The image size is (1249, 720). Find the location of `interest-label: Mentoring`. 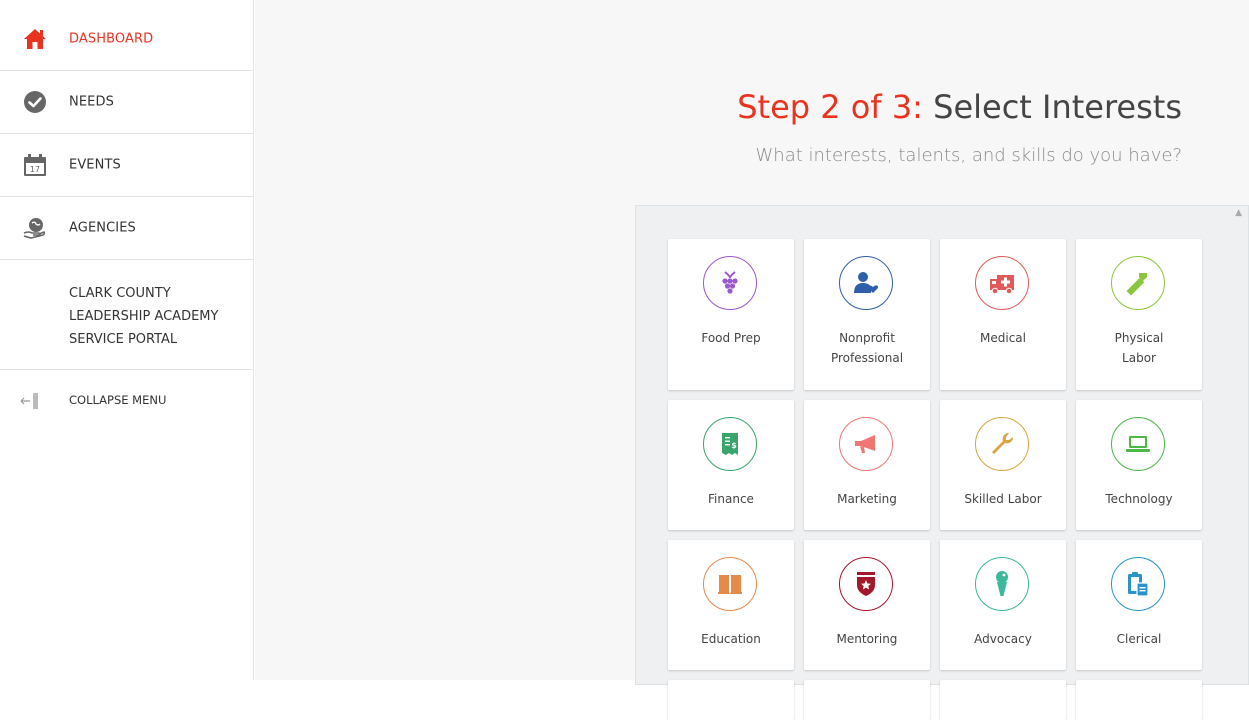

interest-label: Mentoring is located at coordinates (867, 639).